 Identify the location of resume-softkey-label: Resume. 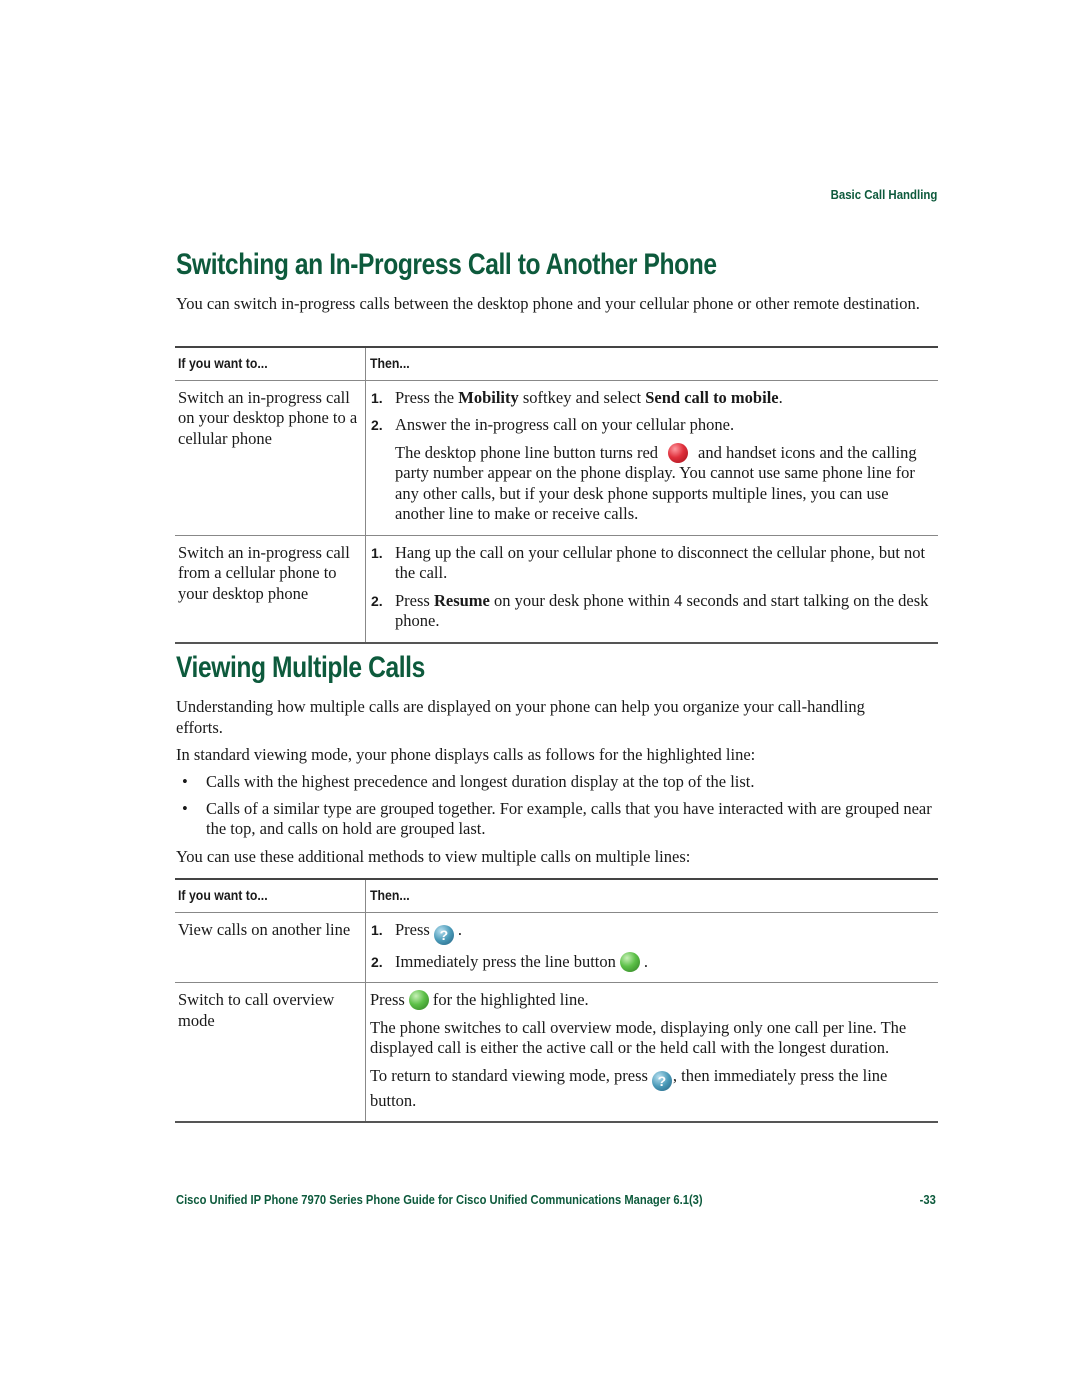
(461, 600).